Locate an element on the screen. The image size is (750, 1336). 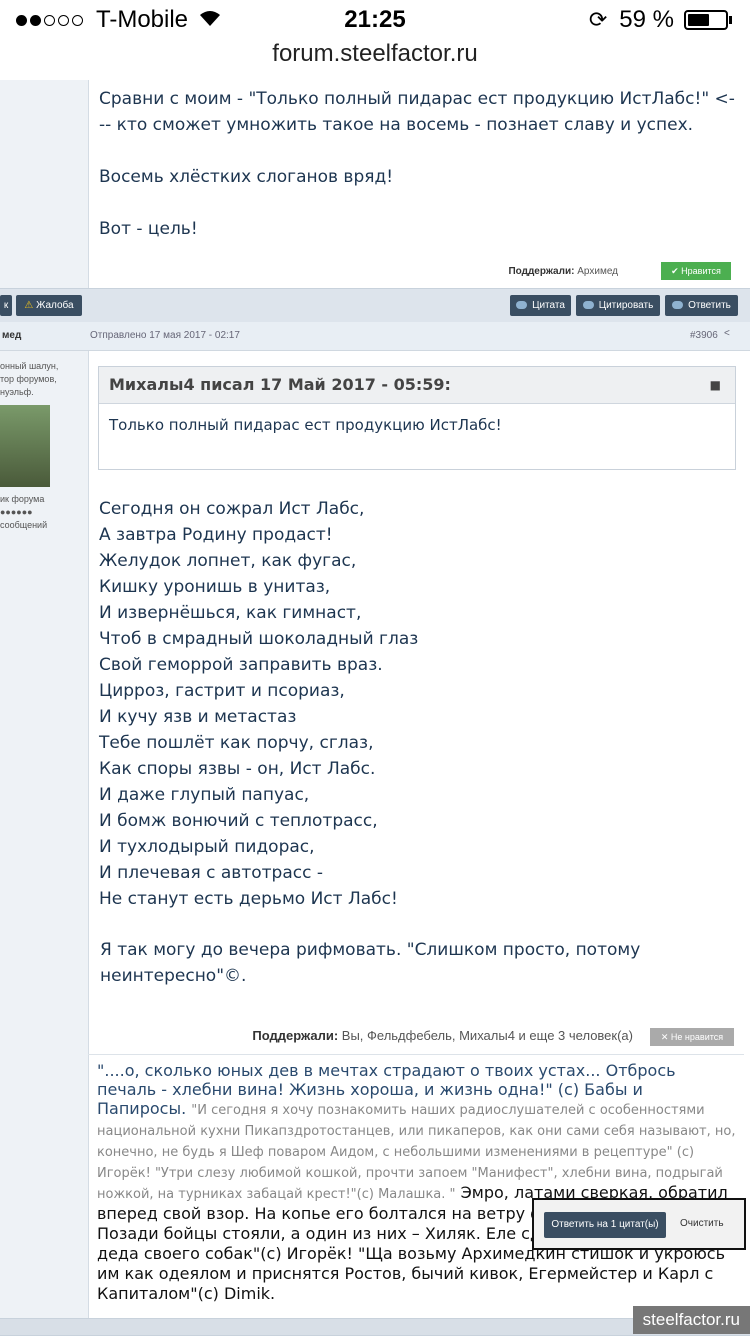
quote-header: Михалы4 писал 17 Май 2017 - 05:59: ■ is located at coordinates (417, 385).